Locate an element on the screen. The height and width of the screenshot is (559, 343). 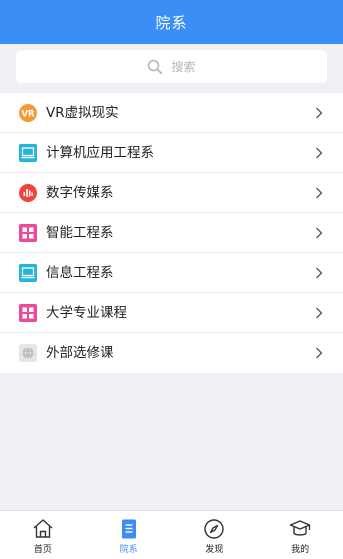
search-placeholder: 搜索 is located at coordinates (183, 67).